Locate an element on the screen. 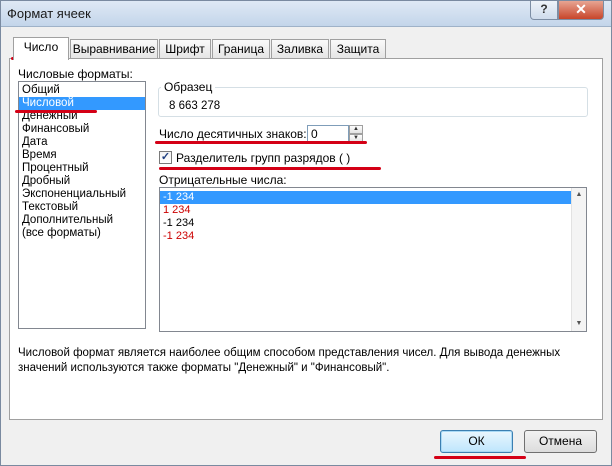  close-icon: ✕ is located at coordinates (581, 9).